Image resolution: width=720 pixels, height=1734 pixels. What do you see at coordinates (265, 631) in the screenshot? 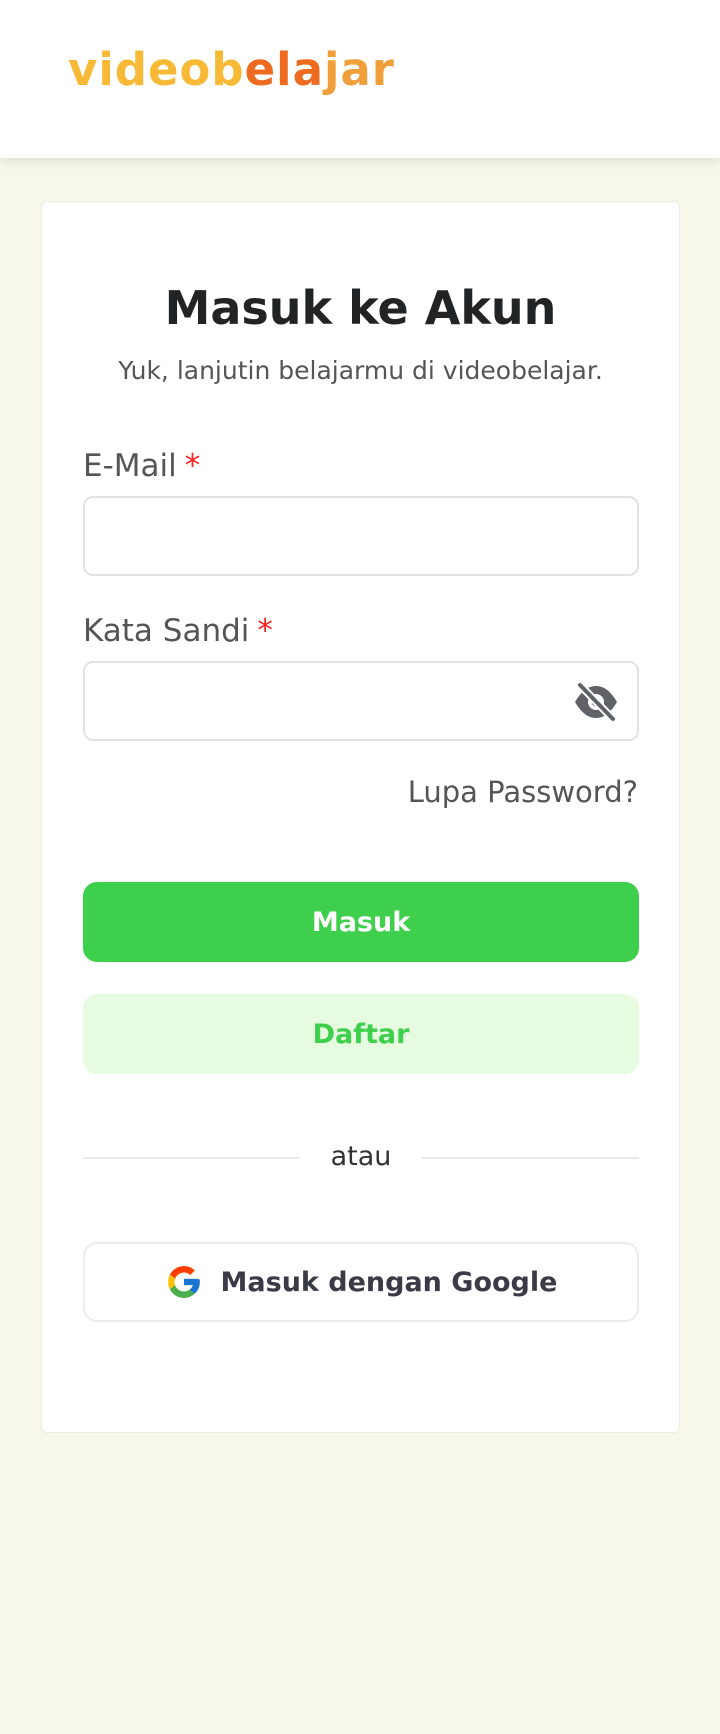
I see `password-required-mark: *` at bounding box center [265, 631].